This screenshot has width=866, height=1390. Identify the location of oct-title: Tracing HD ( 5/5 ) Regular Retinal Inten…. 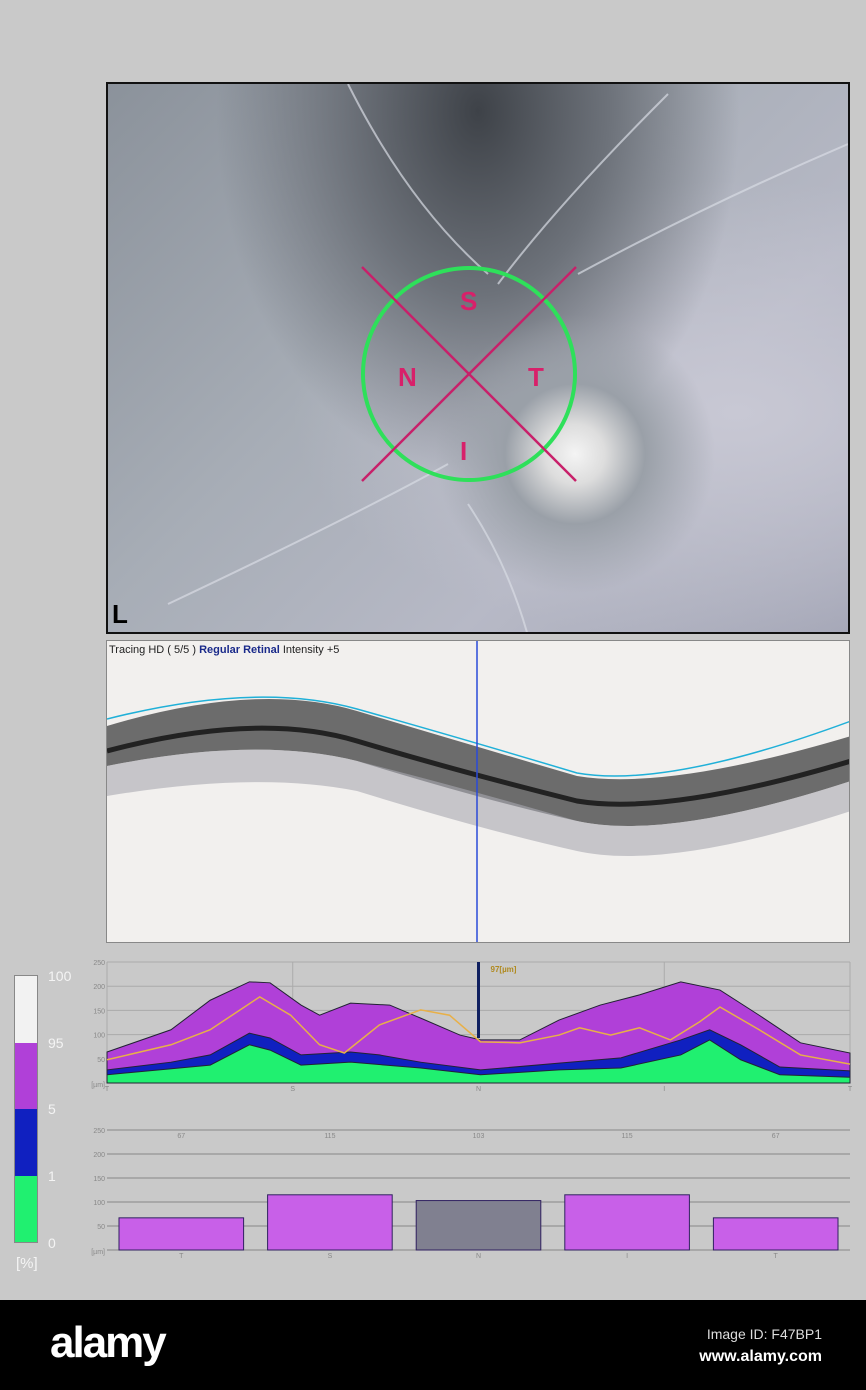
(224, 650).